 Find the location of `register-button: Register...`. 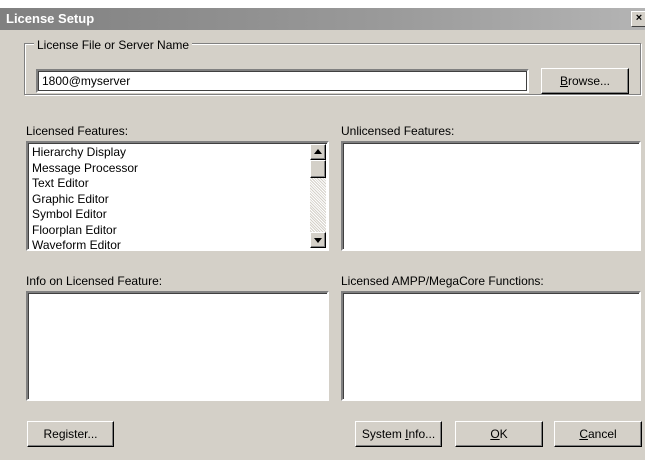

register-button: Register... is located at coordinates (70, 434).